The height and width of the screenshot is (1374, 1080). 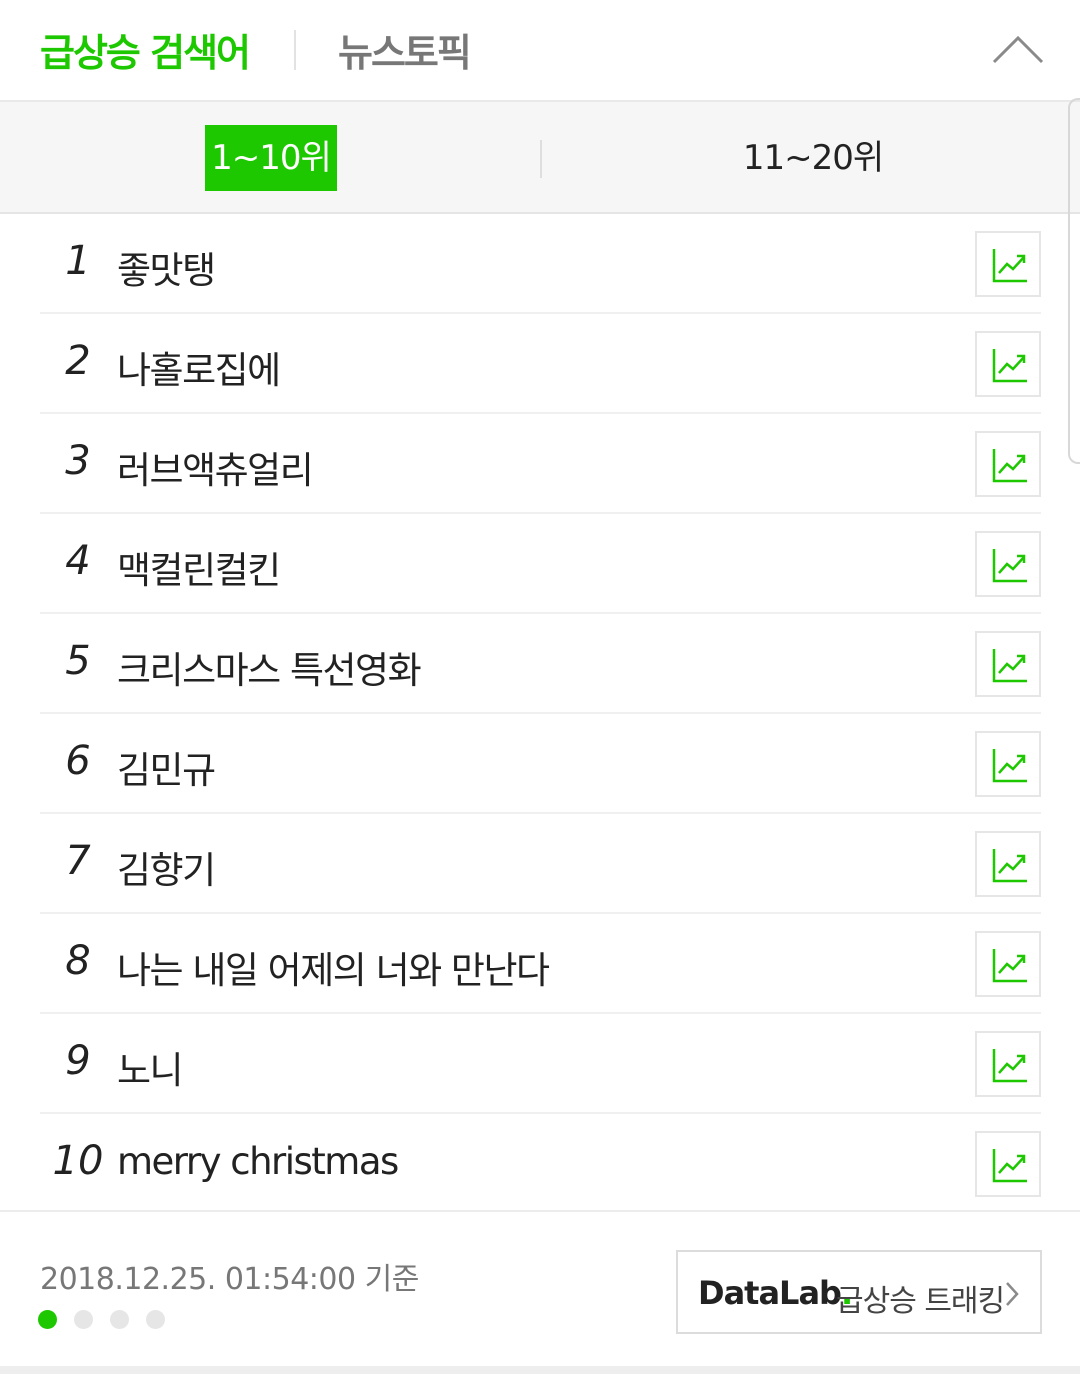 What do you see at coordinates (295, 50) in the screenshot?
I see `tab-divider` at bounding box center [295, 50].